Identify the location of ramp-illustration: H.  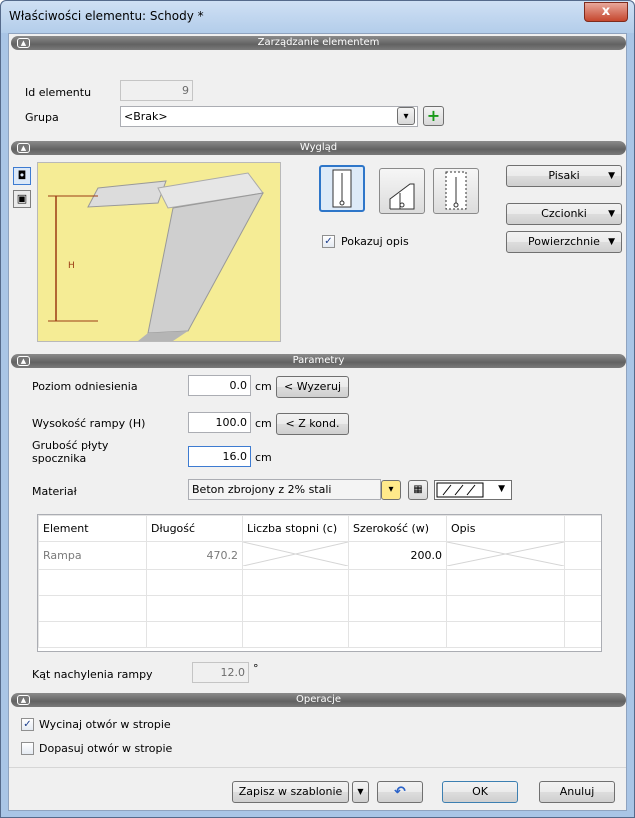
(159, 252).